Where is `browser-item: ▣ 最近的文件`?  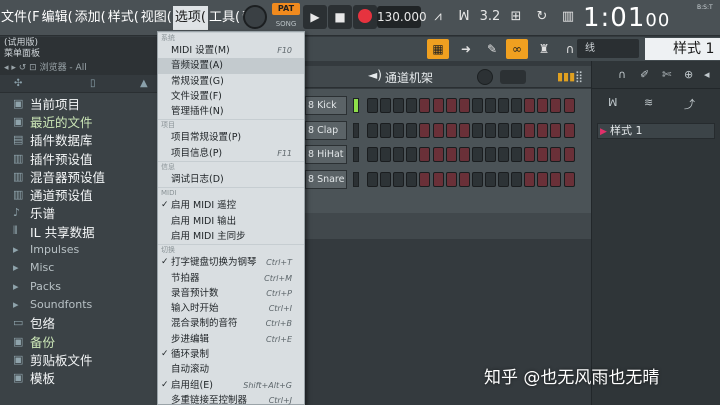
browser-item: ▣ 最近的文件 is located at coordinates (78, 121).